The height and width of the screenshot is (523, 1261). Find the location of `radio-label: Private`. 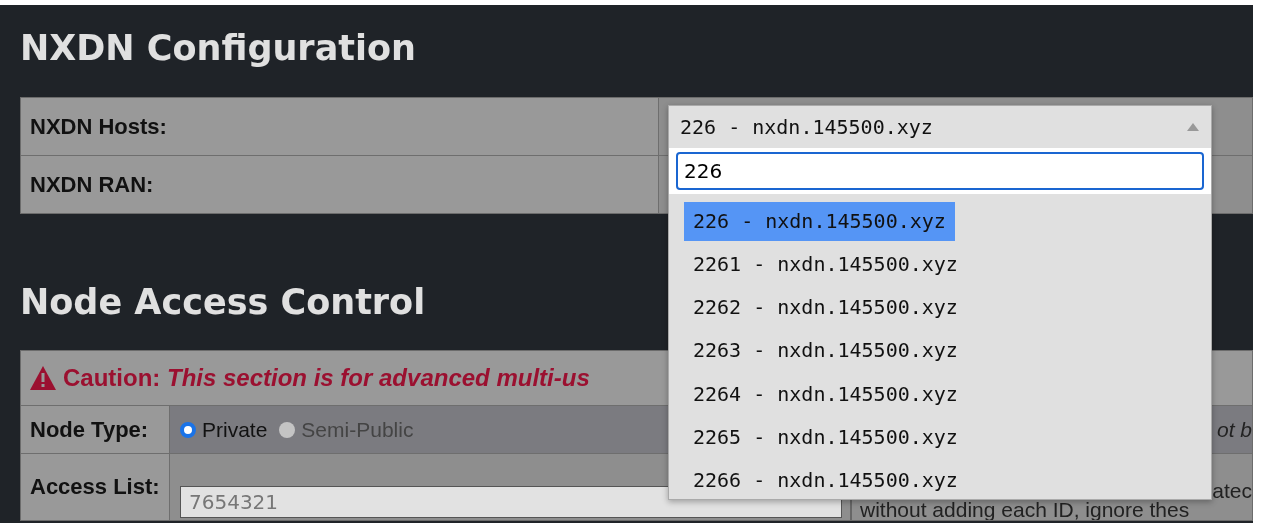

radio-label: Private is located at coordinates (235, 429).